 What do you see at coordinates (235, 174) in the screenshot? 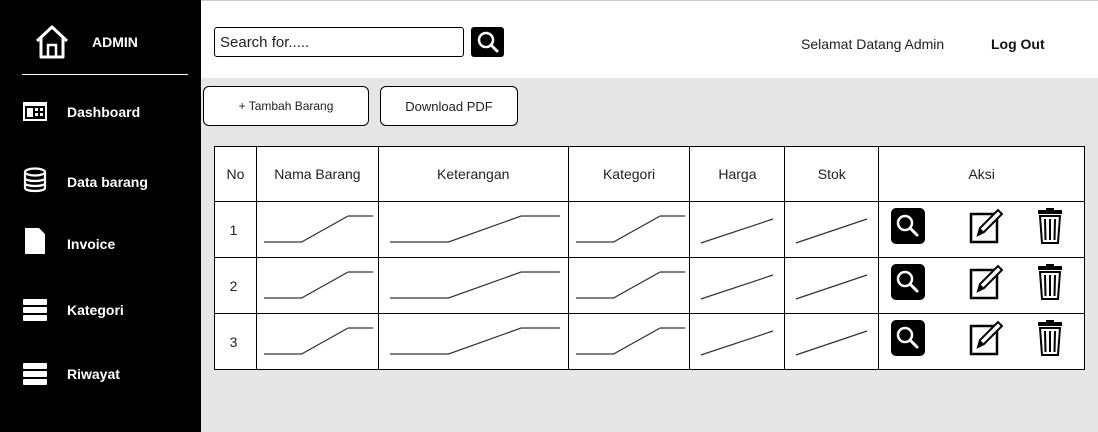
I see `column-header-no: No` at bounding box center [235, 174].